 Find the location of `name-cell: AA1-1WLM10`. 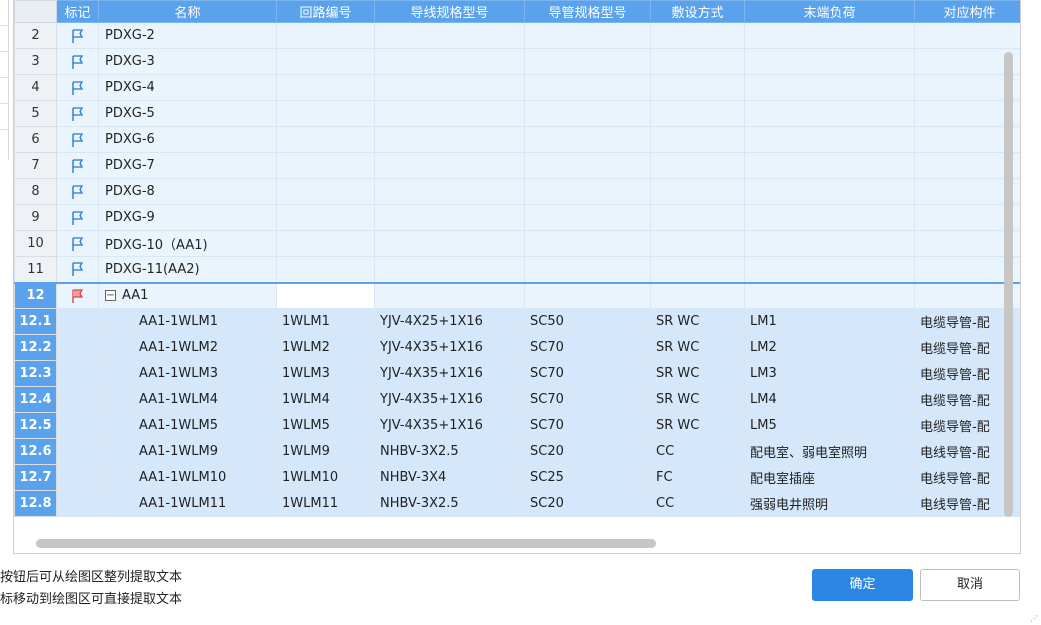

name-cell: AA1-1WLM10 is located at coordinates (187, 477).